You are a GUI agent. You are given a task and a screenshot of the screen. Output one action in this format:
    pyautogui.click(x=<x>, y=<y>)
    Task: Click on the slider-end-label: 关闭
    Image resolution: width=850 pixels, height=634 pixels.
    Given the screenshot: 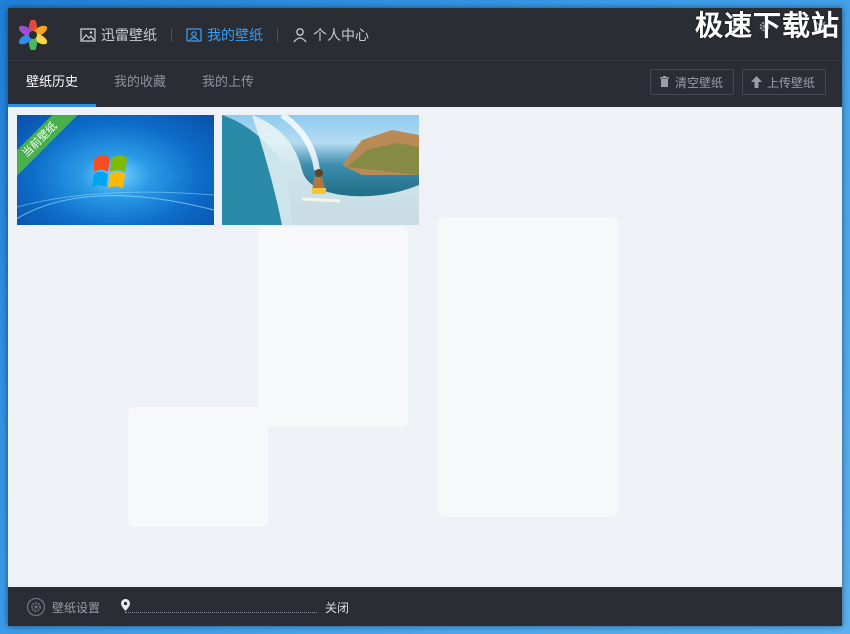 What is the action you would take?
    pyautogui.click(x=337, y=608)
    